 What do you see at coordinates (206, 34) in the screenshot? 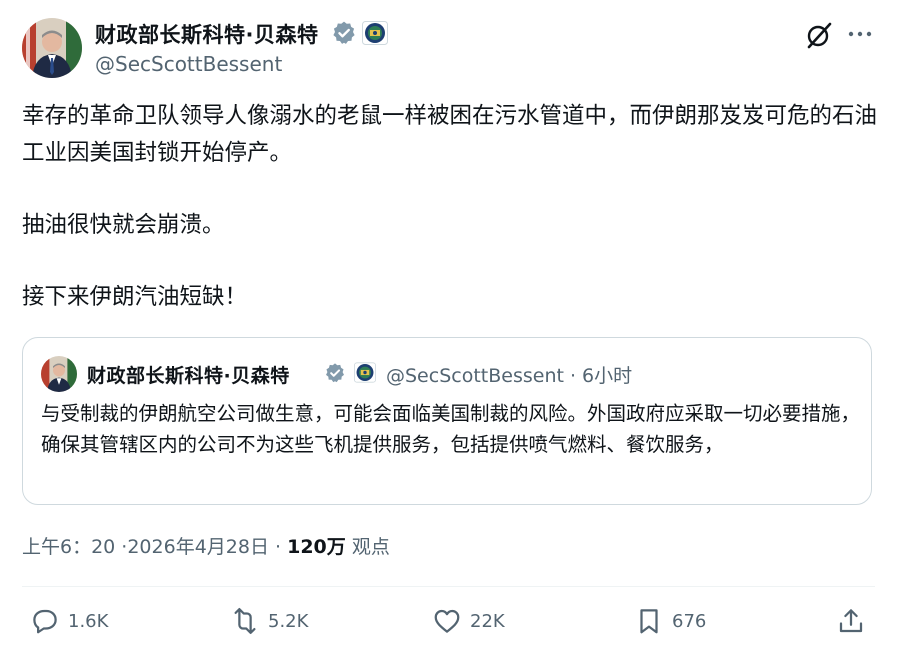
I see `author-name: 财政部长斯科特·贝森特` at bounding box center [206, 34].